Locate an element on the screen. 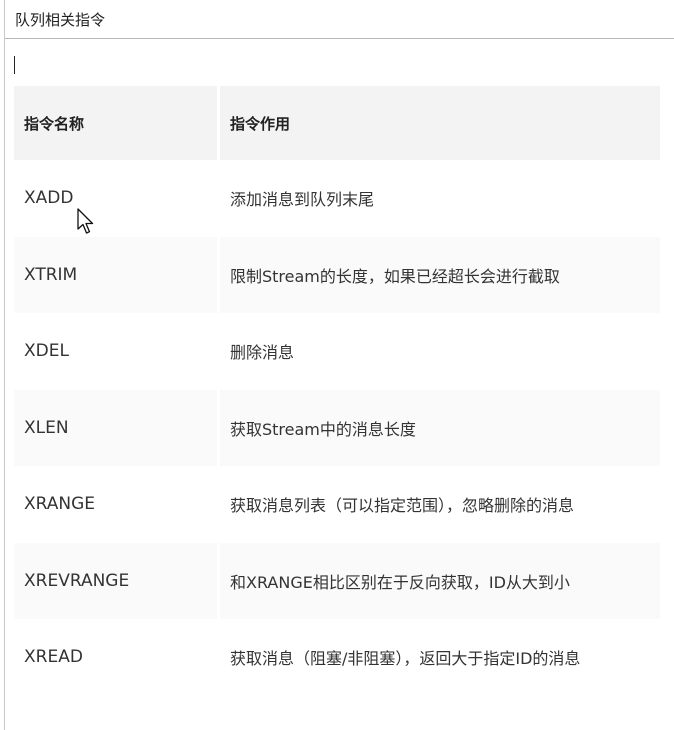 Image resolution: width=674 pixels, height=730 pixels. command-purpose-cell: 获取Stream中的消息长度 is located at coordinates (440, 428).